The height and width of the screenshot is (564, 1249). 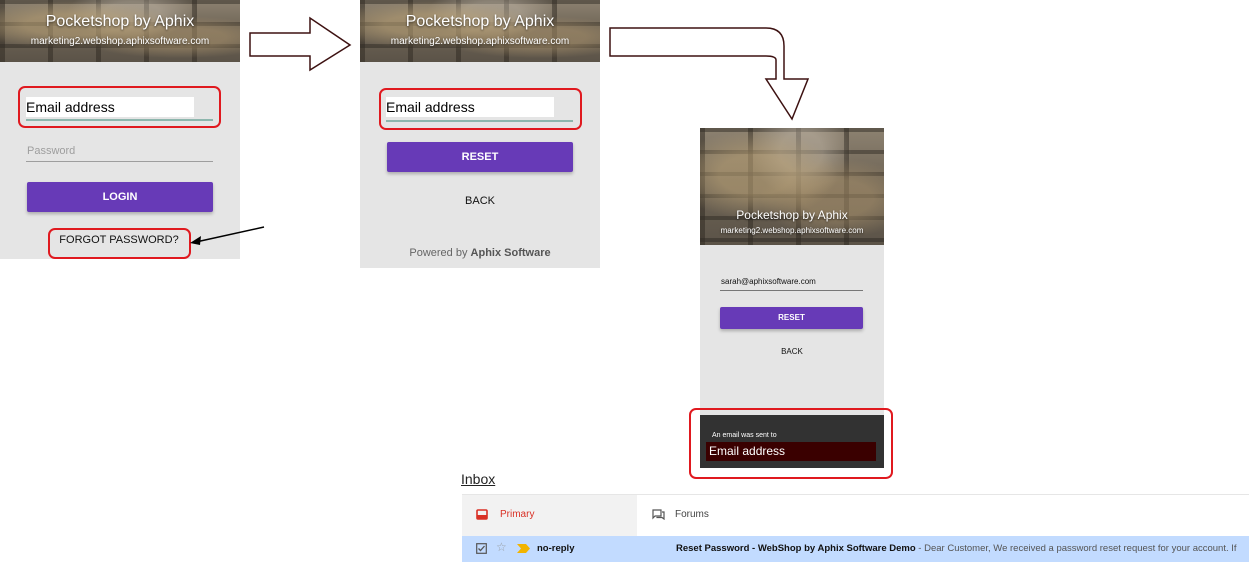 What do you see at coordinates (482, 514) in the screenshot?
I see `inbox-icon` at bounding box center [482, 514].